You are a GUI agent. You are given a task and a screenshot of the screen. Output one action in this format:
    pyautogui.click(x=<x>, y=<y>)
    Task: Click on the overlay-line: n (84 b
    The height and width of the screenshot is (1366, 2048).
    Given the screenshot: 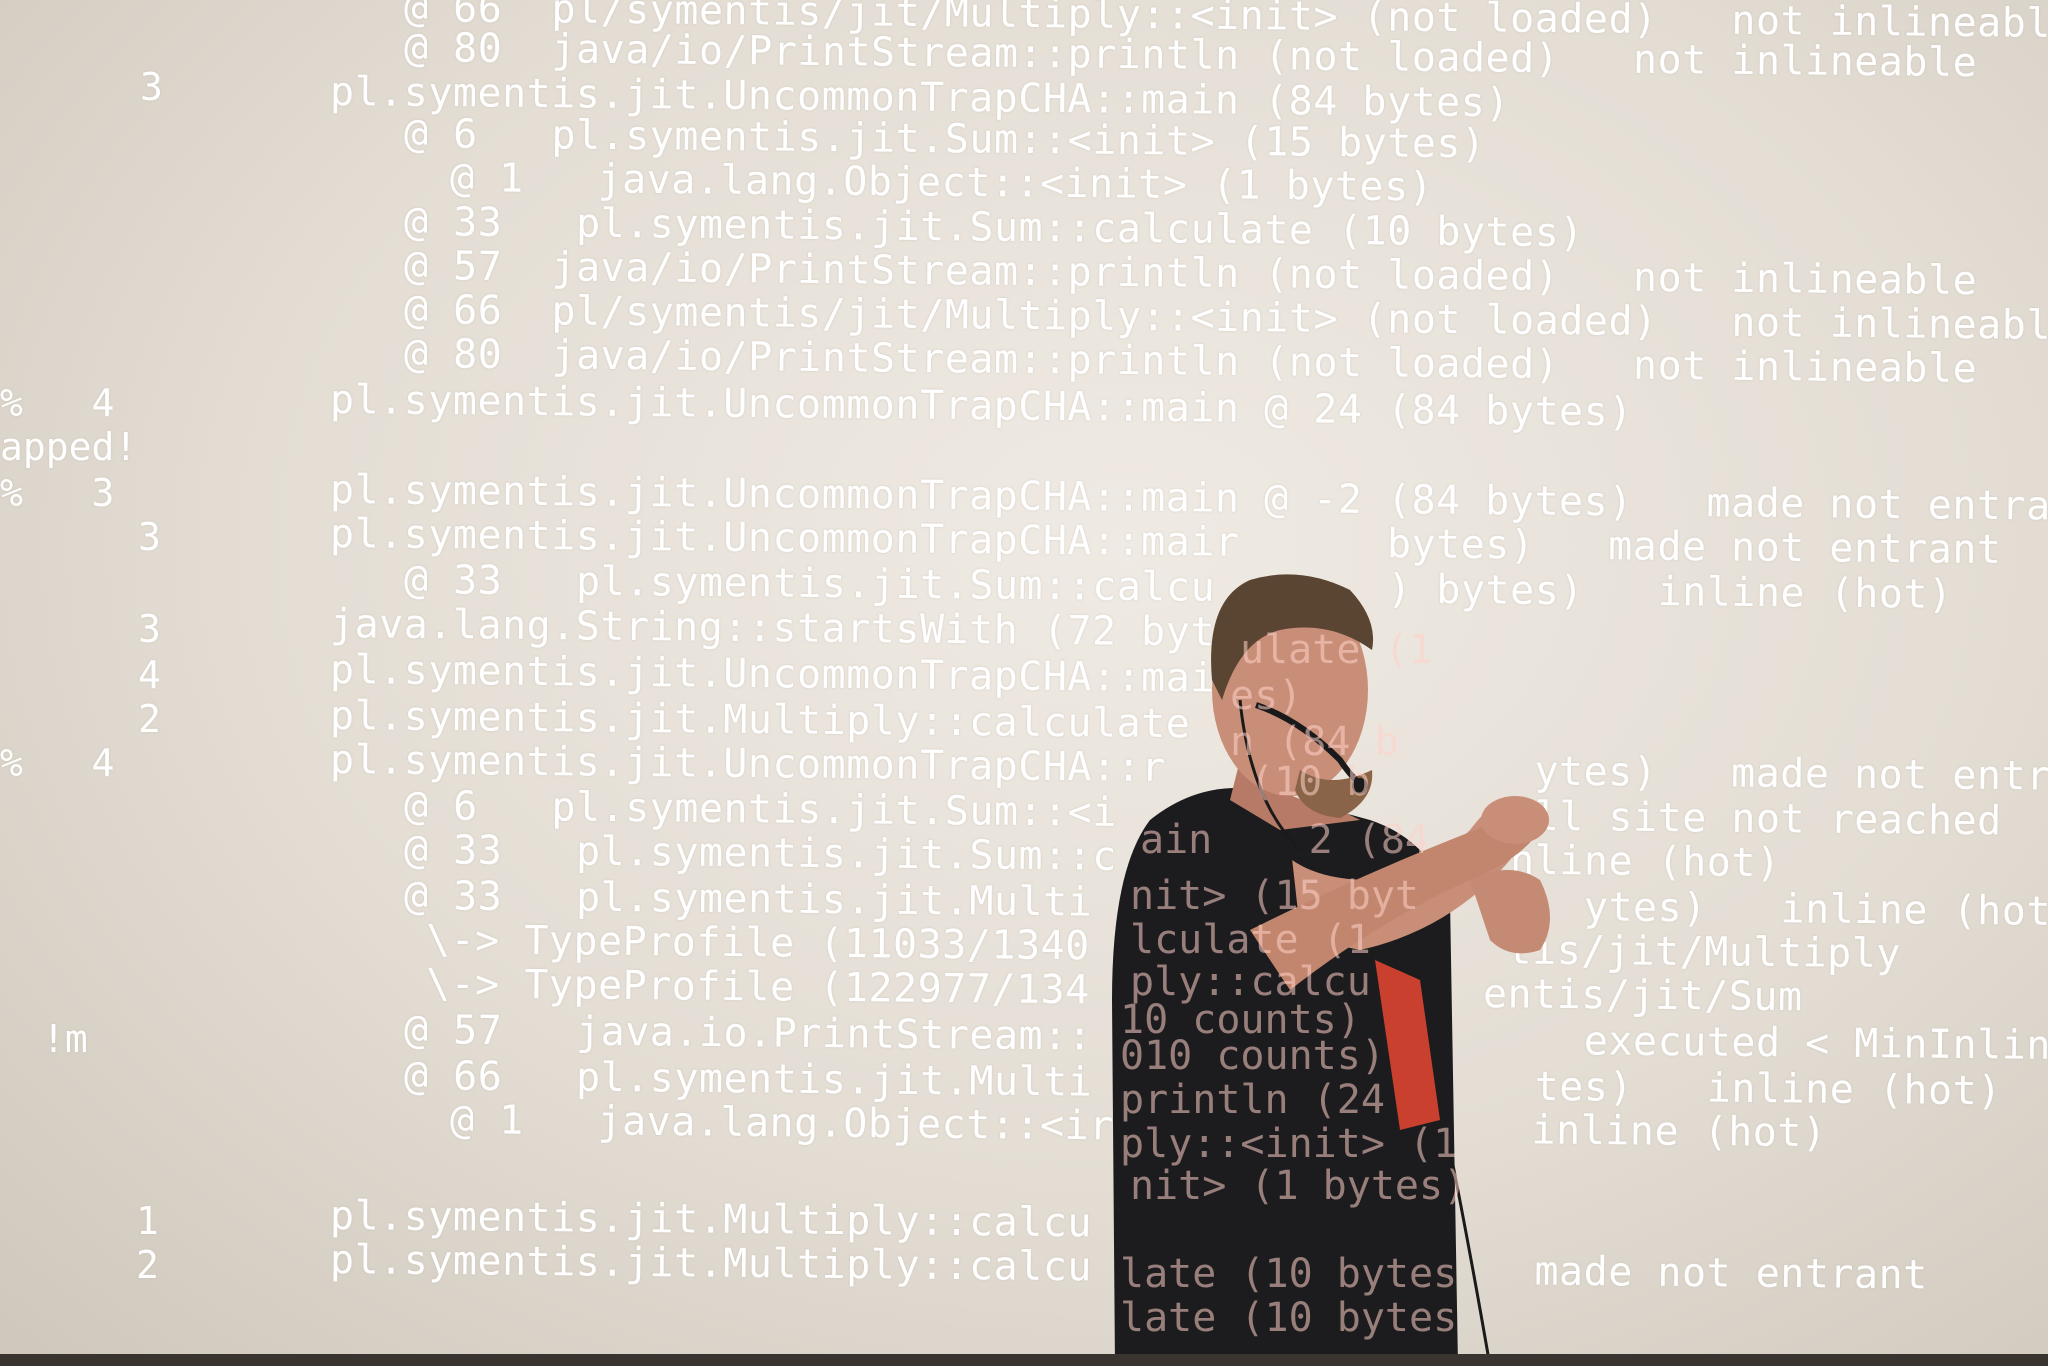 What is the action you would take?
    pyautogui.click(x=1314, y=742)
    